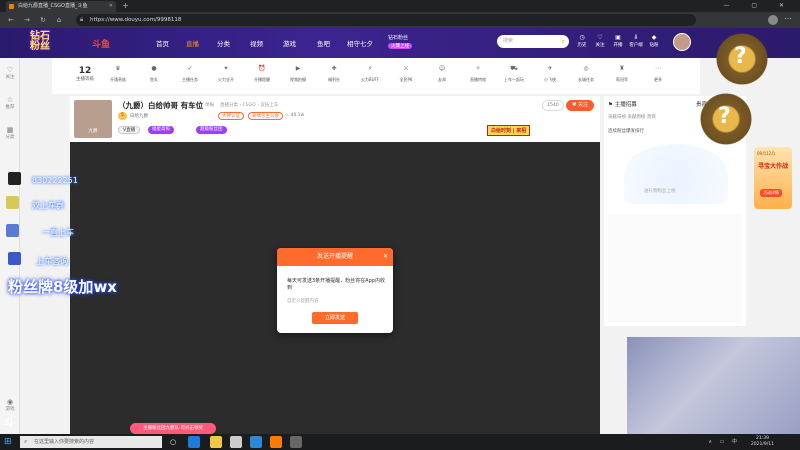  I want to click on home-icon: ⌂, so click(59, 20).